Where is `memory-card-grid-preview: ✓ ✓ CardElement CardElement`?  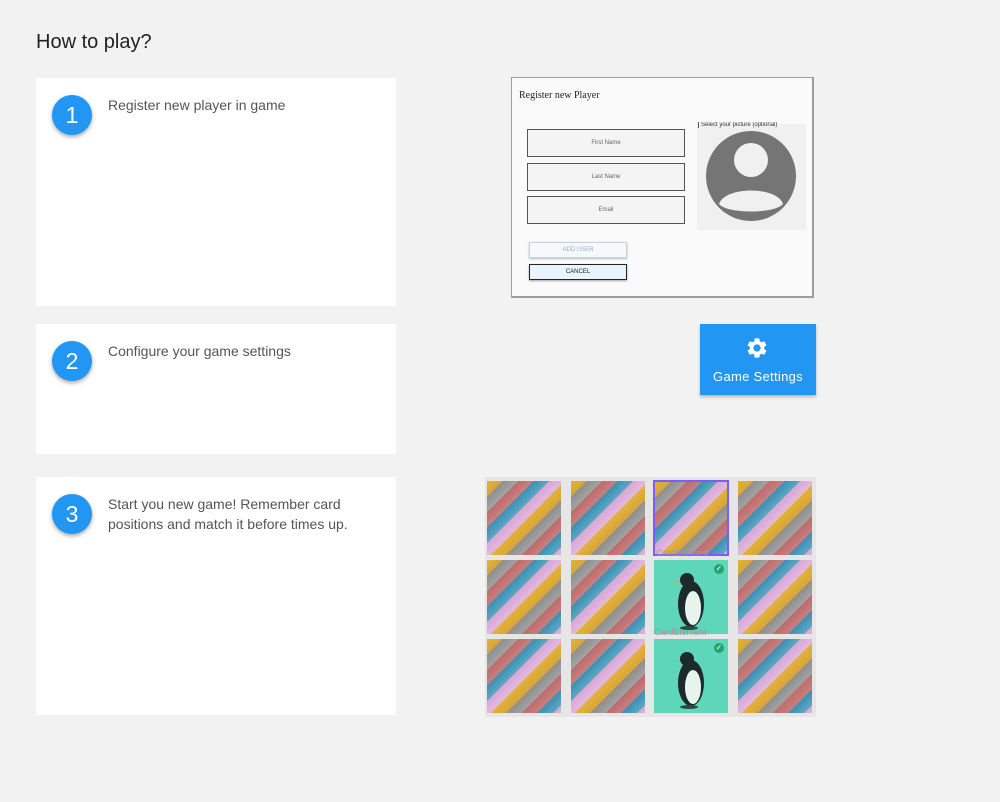
memory-card-grid-preview: ✓ ✓ CardElement CardElement is located at coordinates (650, 597).